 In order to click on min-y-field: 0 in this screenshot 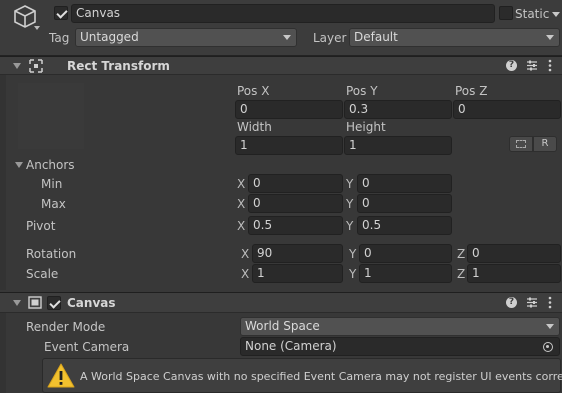, I will do `click(404, 183)`.